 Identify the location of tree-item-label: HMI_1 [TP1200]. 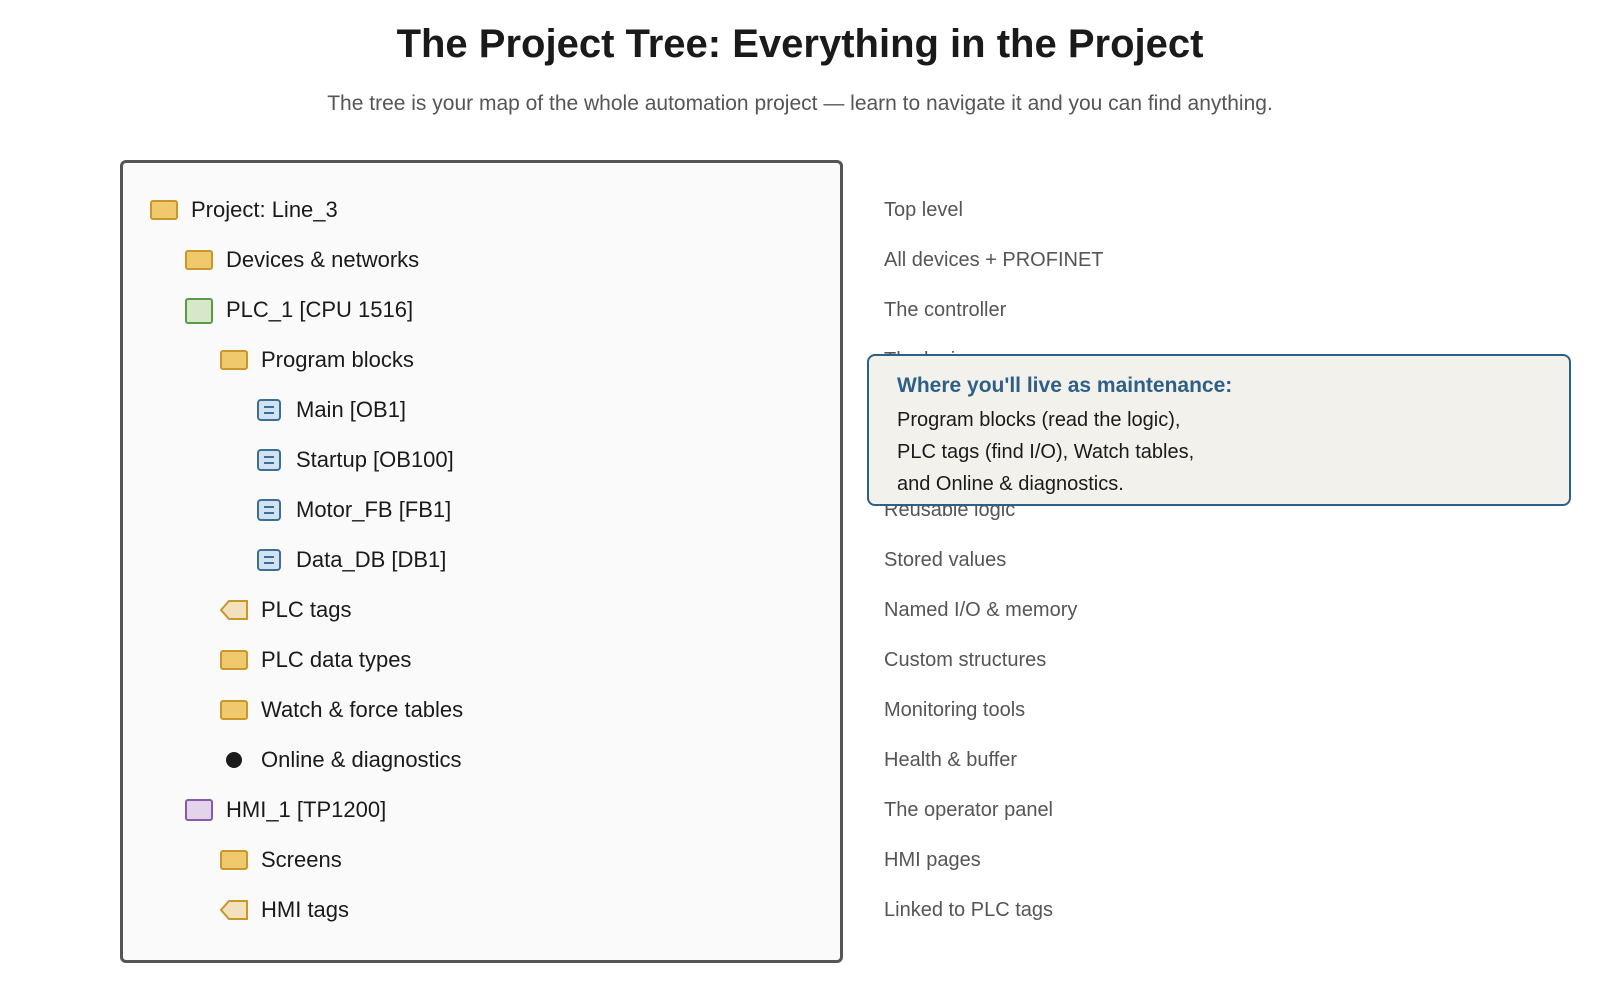
(306, 809).